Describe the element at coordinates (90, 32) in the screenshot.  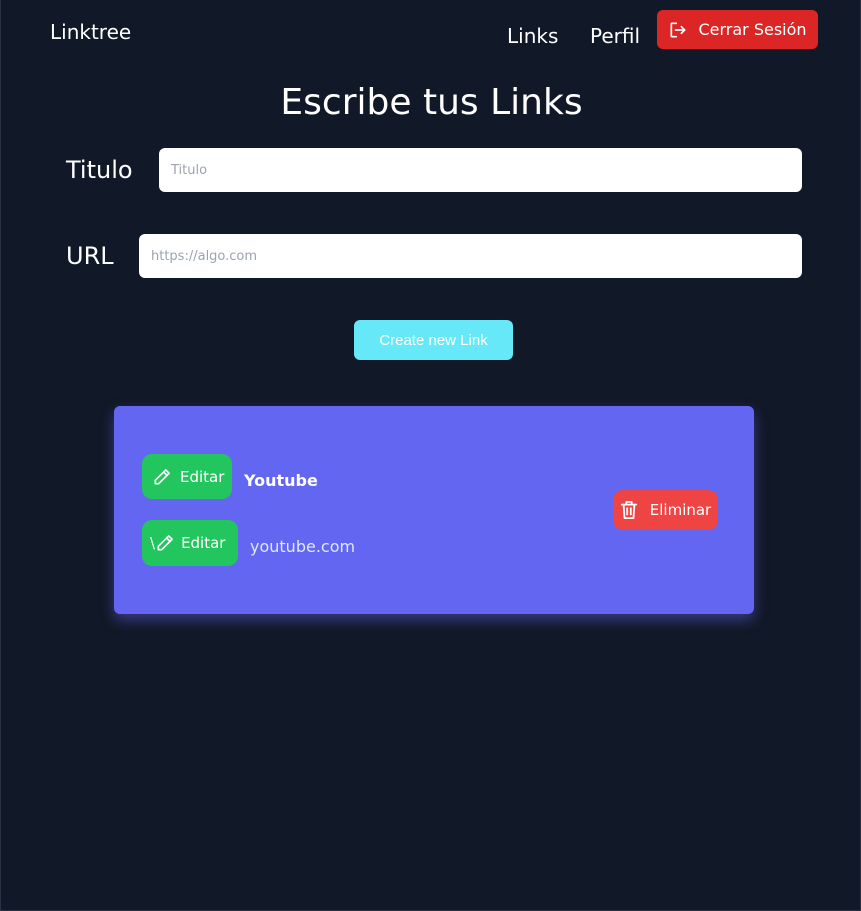
I see `brand-logo: Linktree` at that location.